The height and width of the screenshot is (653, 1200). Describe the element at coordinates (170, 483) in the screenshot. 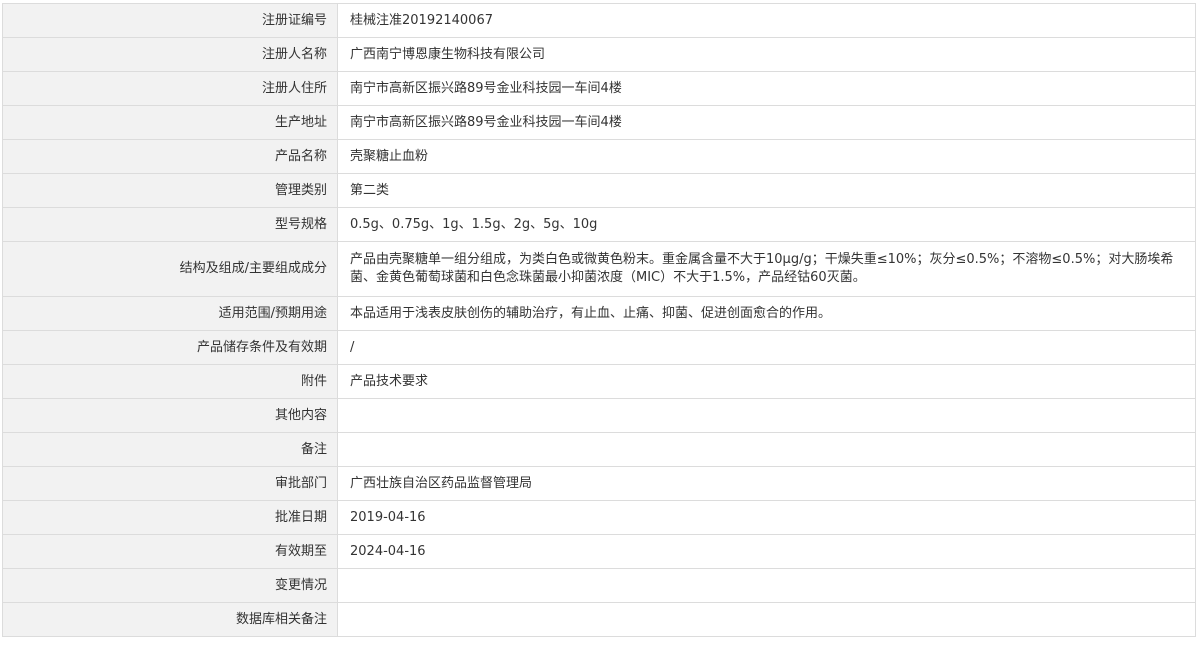

I see `row-label: 审批部门` at that location.